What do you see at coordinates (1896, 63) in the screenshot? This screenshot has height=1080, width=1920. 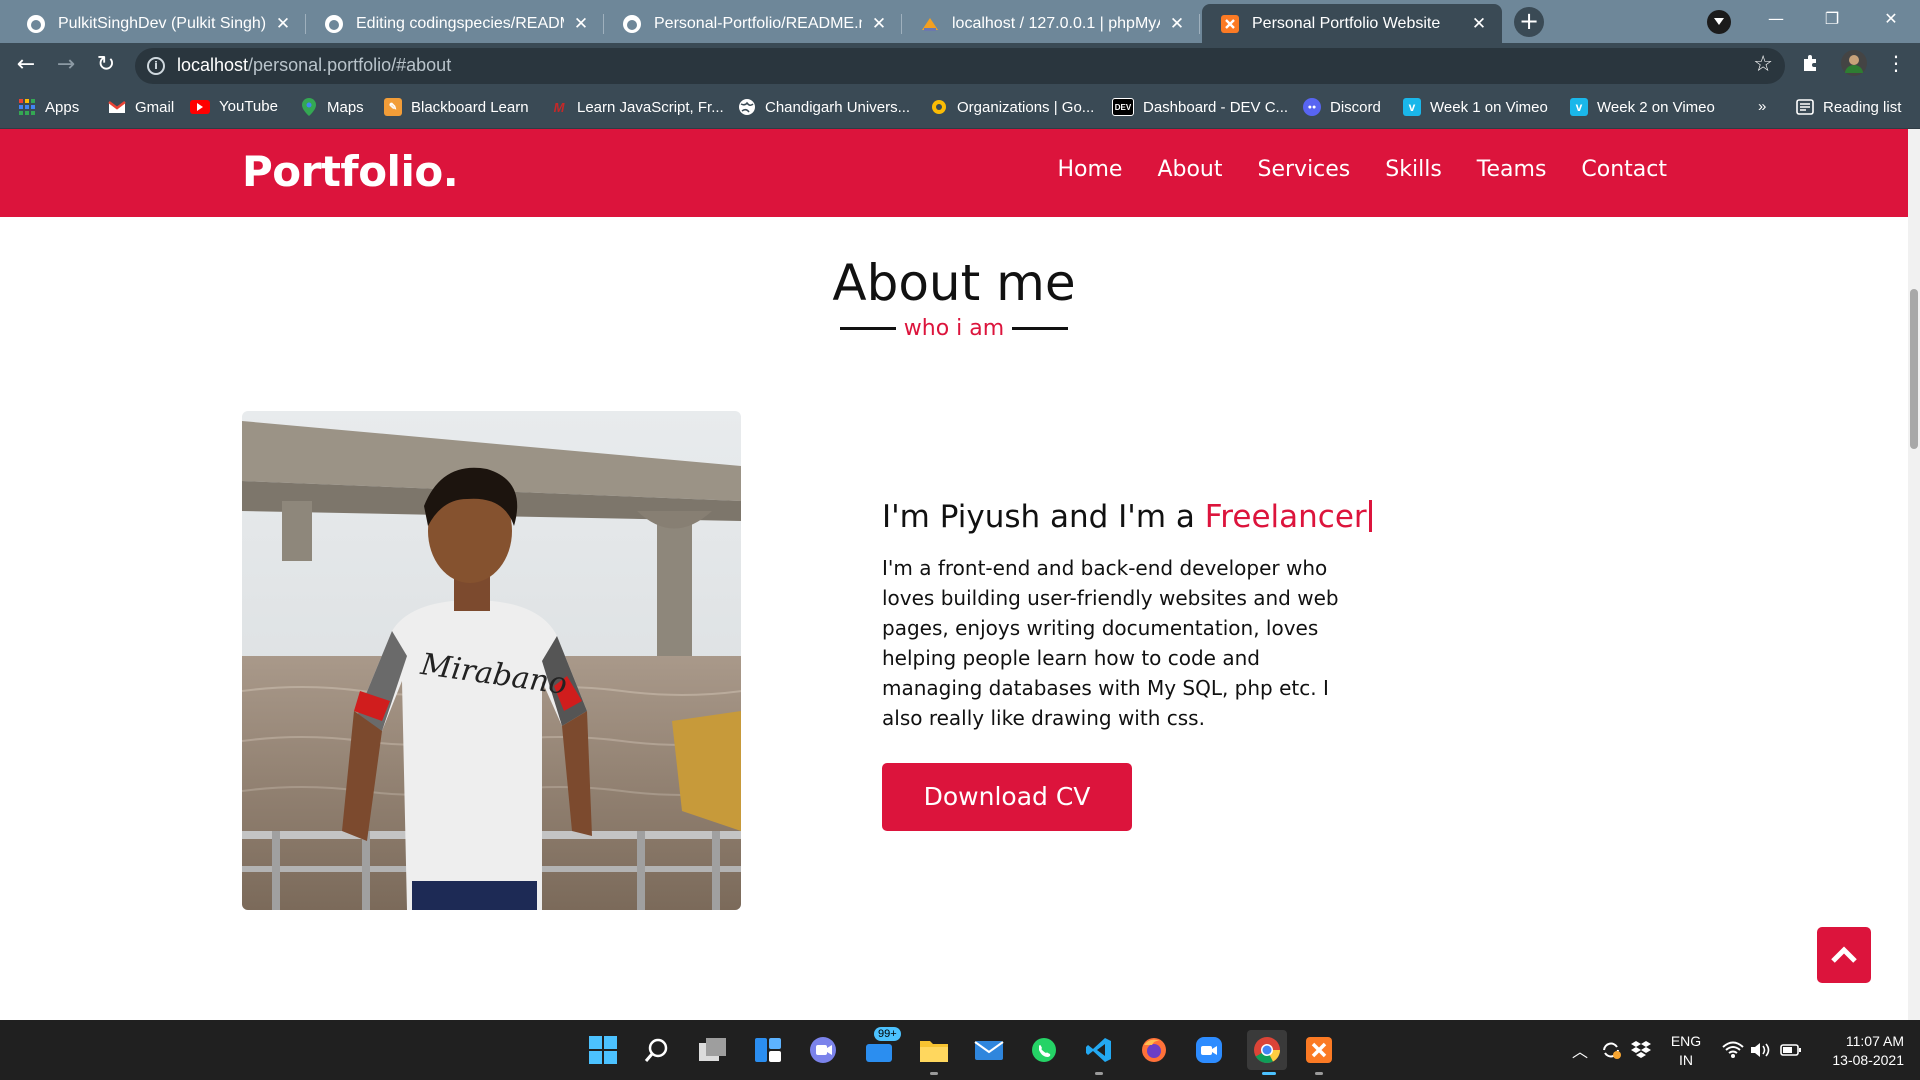 I see `browser-menu-icon: ⋮` at bounding box center [1896, 63].